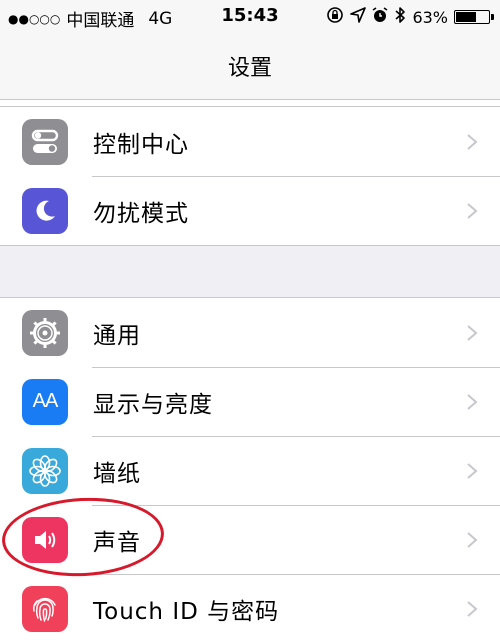 The height and width of the screenshot is (643, 500). What do you see at coordinates (45, 608) in the screenshot?
I see `fingerprint-icon` at bounding box center [45, 608].